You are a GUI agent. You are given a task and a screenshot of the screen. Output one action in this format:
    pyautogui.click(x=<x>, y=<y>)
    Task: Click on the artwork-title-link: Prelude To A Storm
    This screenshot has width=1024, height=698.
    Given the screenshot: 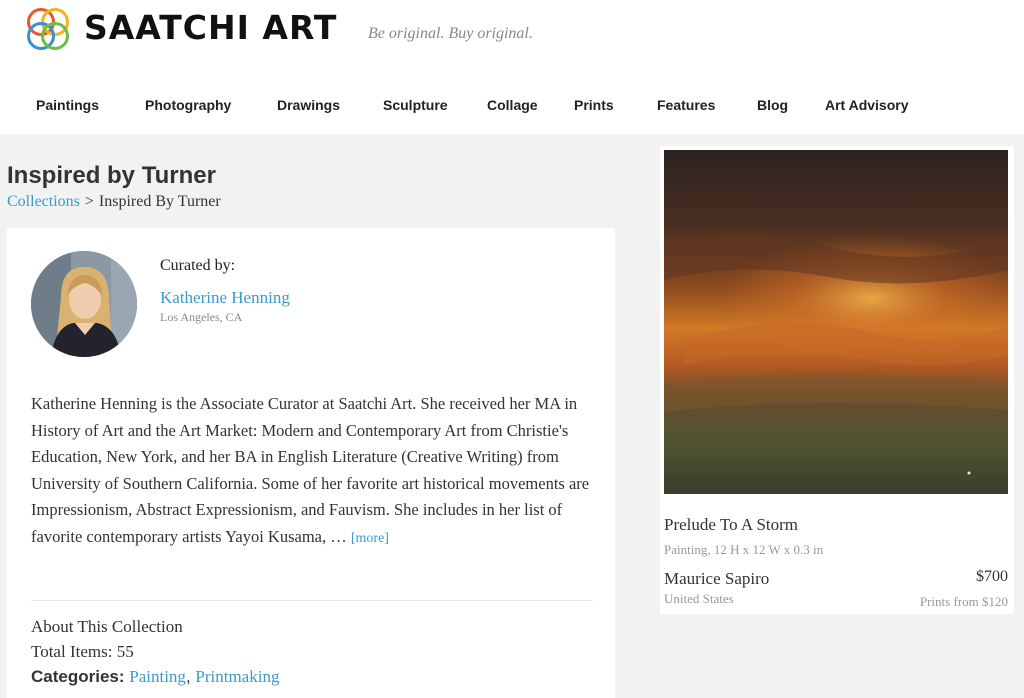 What is the action you would take?
    pyautogui.click(x=731, y=525)
    